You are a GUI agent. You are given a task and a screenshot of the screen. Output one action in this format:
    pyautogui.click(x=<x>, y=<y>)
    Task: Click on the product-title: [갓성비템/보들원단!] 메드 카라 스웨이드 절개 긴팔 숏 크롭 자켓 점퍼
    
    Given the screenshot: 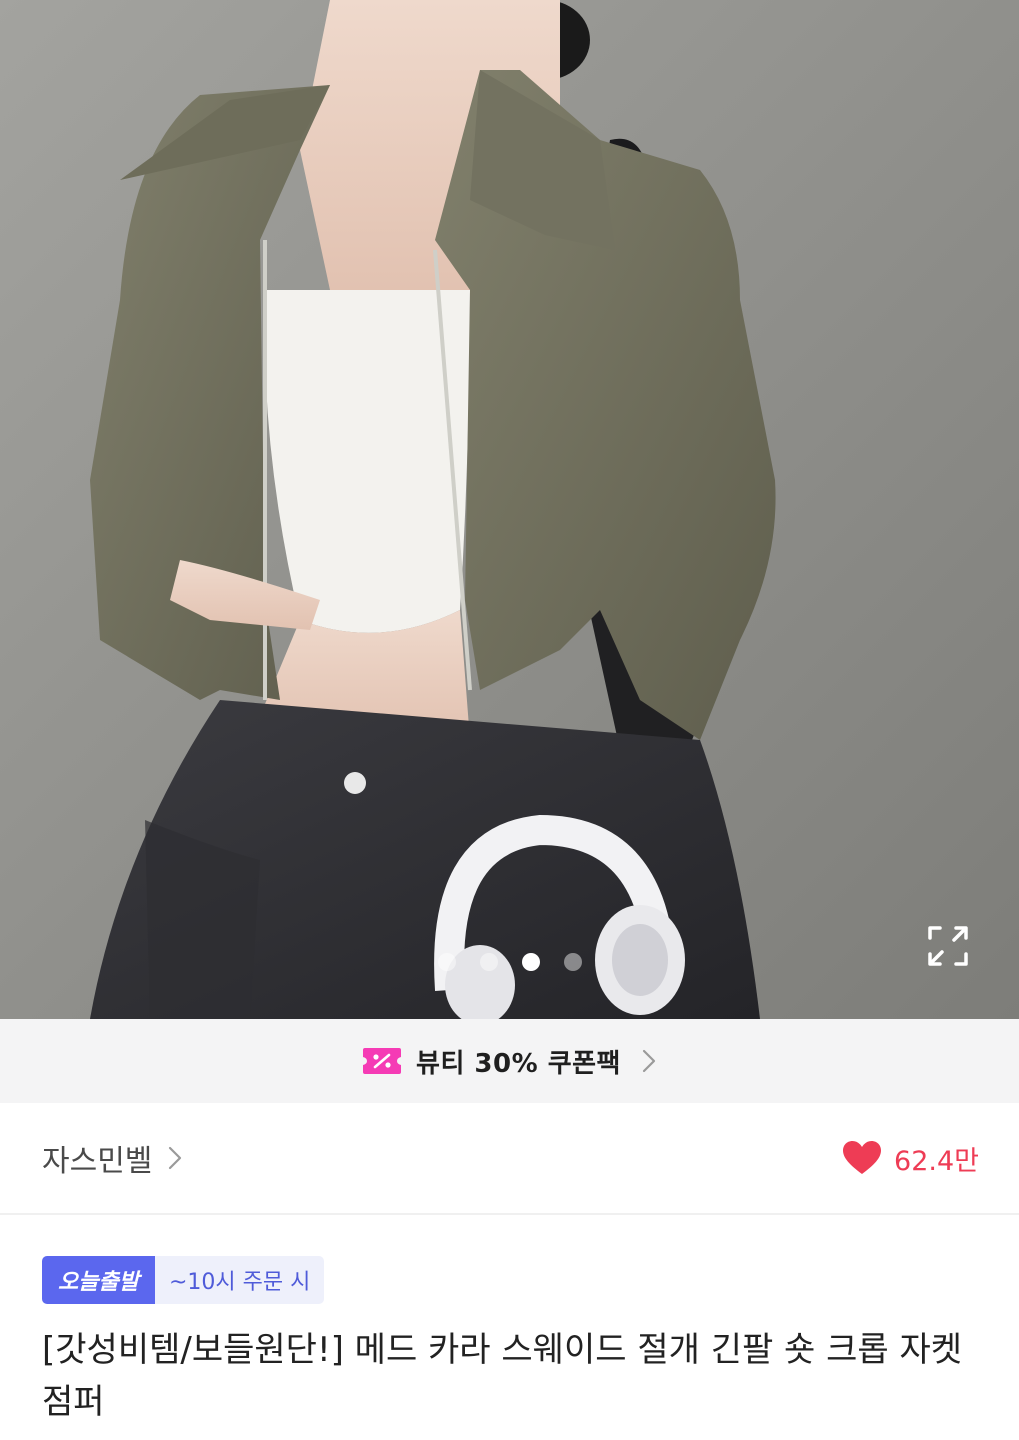 What is the action you would take?
    pyautogui.click(x=502, y=1376)
    